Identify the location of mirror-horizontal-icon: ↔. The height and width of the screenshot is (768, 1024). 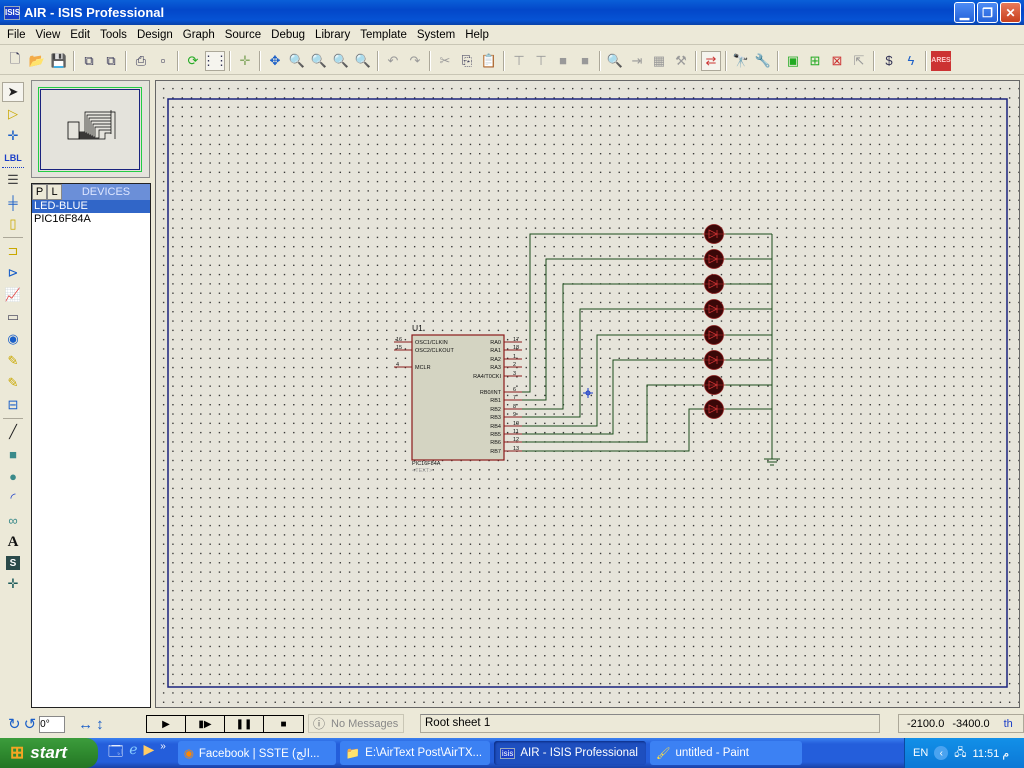
(85, 724).